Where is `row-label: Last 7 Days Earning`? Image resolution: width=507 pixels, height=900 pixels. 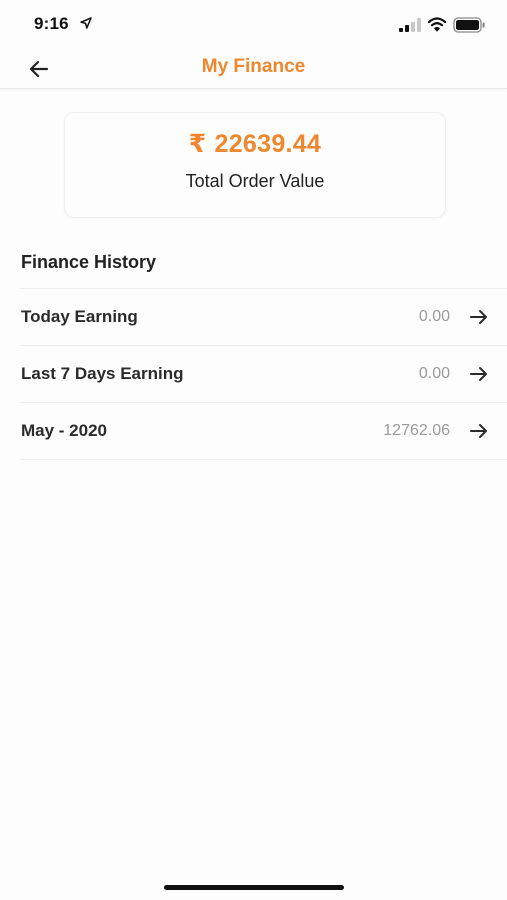 row-label: Last 7 Days Earning is located at coordinates (102, 373).